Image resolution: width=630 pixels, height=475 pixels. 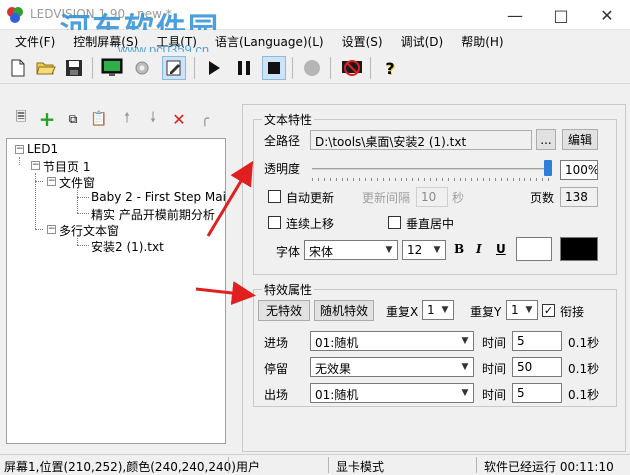 I want to click on stop-icon, so click(x=274, y=68).